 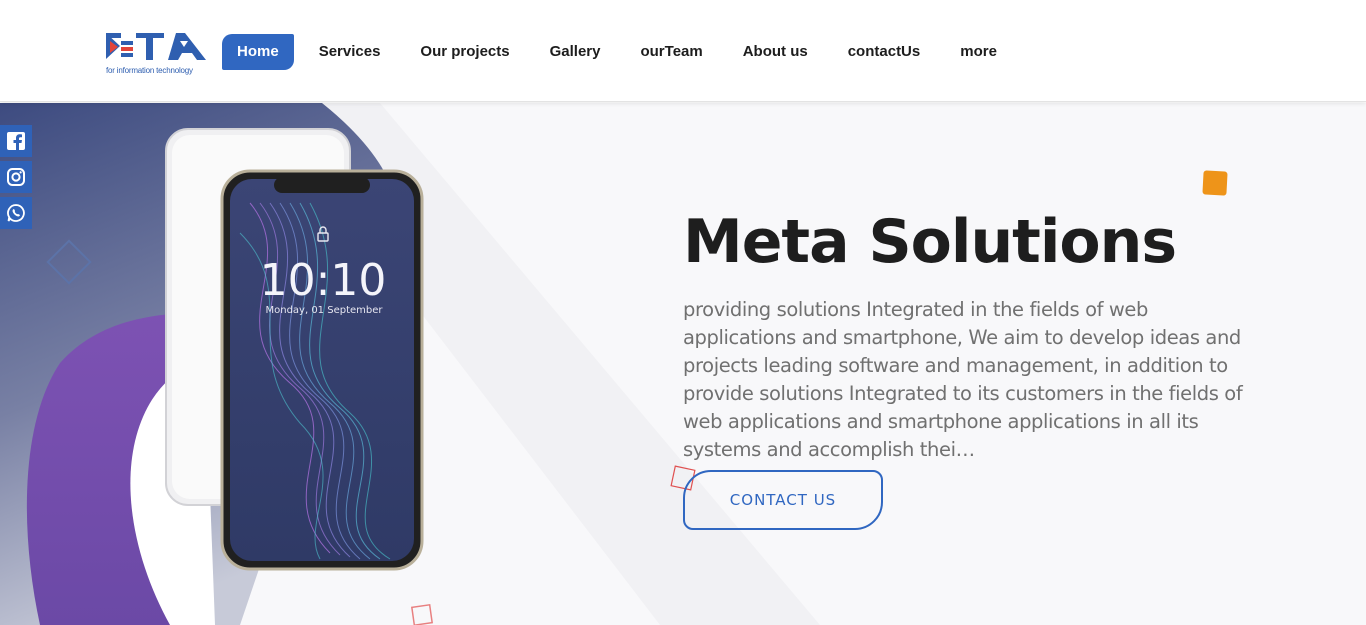 What do you see at coordinates (324, 310) in the screenshot?
I see `phone-date: Monday, 01 September` at bounding box center [324, 310].